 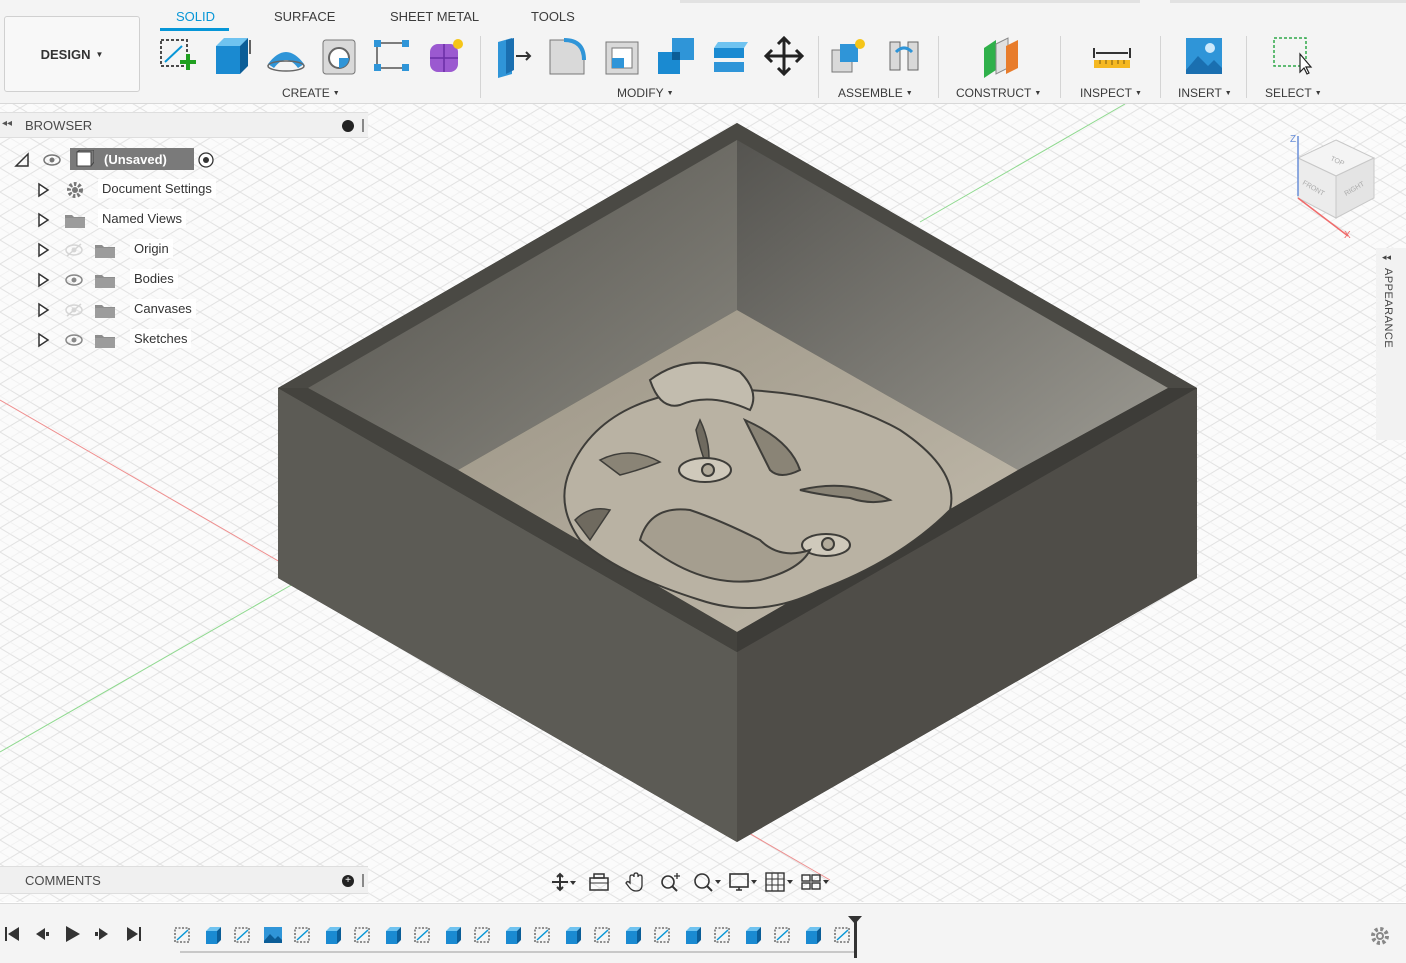 What do you see at coordinates (286, 56) in the screenshot?
I see `revolve-icon` at bounding box center [286, 56].